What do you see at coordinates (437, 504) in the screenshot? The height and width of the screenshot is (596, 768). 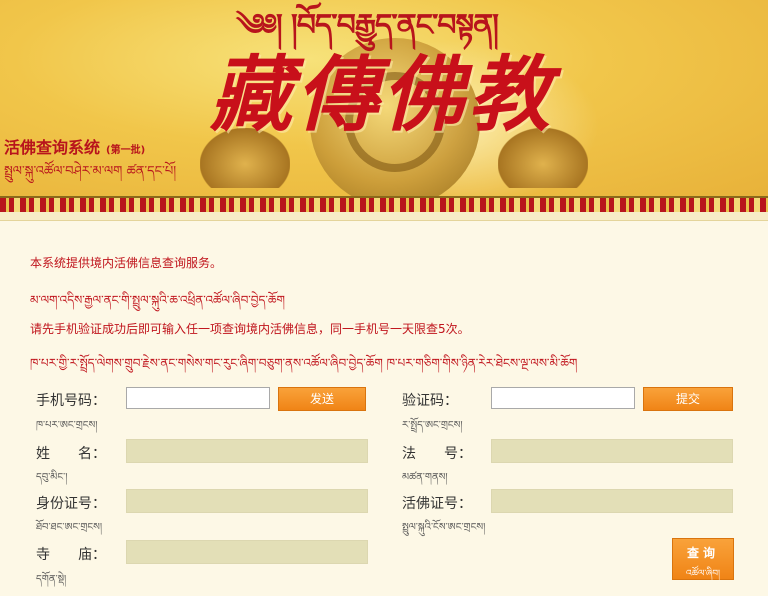 I see `living-buddha-id-label: 活佛证号：` at bounding box center [437, 504].